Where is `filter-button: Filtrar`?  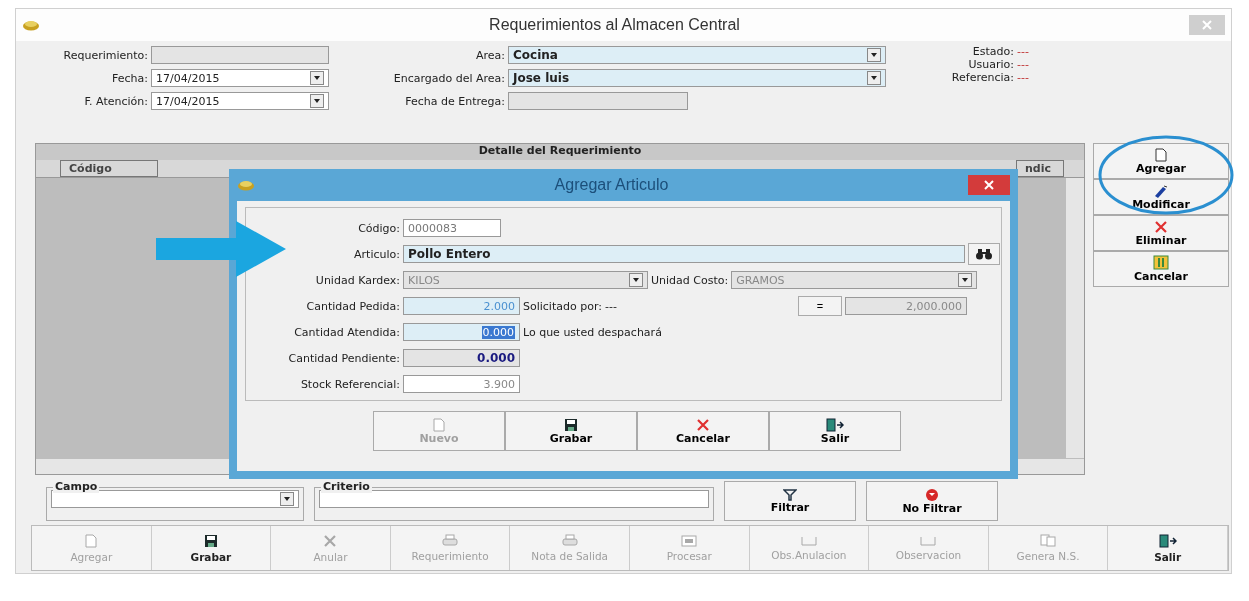 filter-button: Filtrar is located at coordinates (790, 501).